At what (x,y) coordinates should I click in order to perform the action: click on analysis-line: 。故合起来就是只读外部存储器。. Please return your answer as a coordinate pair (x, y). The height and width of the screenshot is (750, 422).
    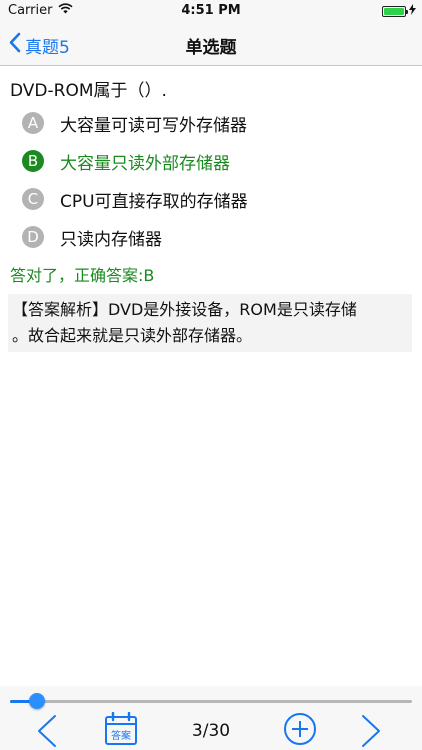
    Looking at the image, I should click on (132, 335).